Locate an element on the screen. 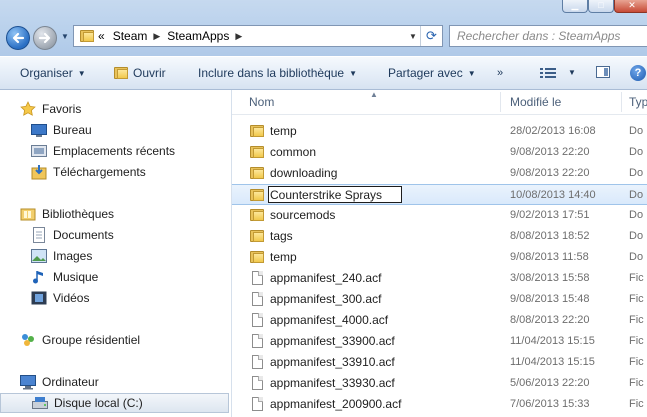  refresh-button: ⟳ is located at coordinates (431, 36).